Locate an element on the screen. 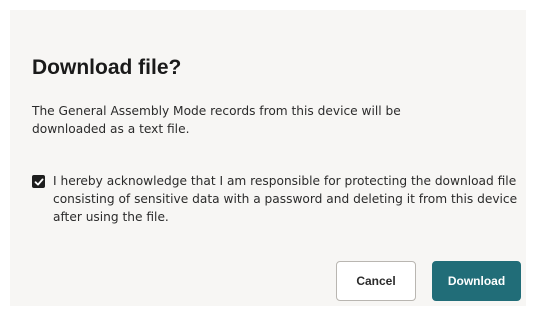 Image resolution: width=538 pixels, height=313 pixels. checkmark-icon is located at coordinates (38, 181).